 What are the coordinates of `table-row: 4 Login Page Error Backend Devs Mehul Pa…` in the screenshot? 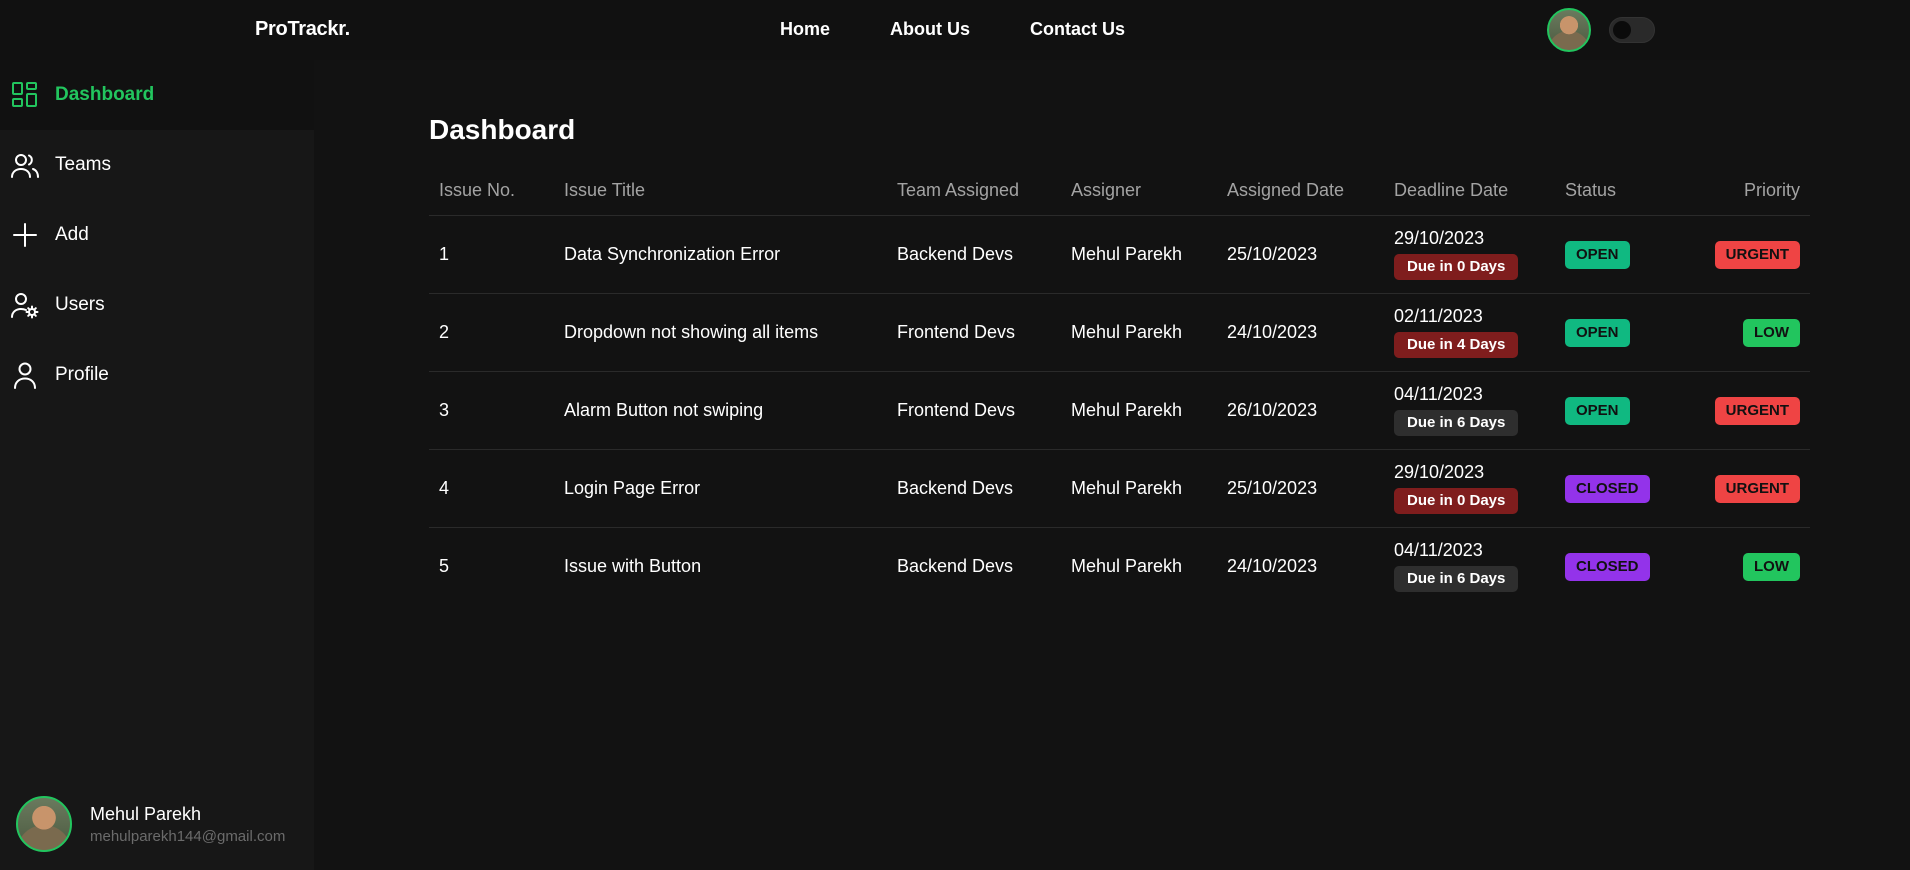 It's located at (1119, 489).